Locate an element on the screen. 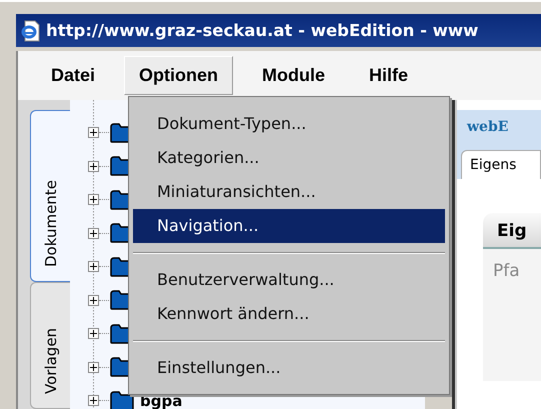 The image size is (541, 409). browser-page-icon is located at coordinates (31, 31).